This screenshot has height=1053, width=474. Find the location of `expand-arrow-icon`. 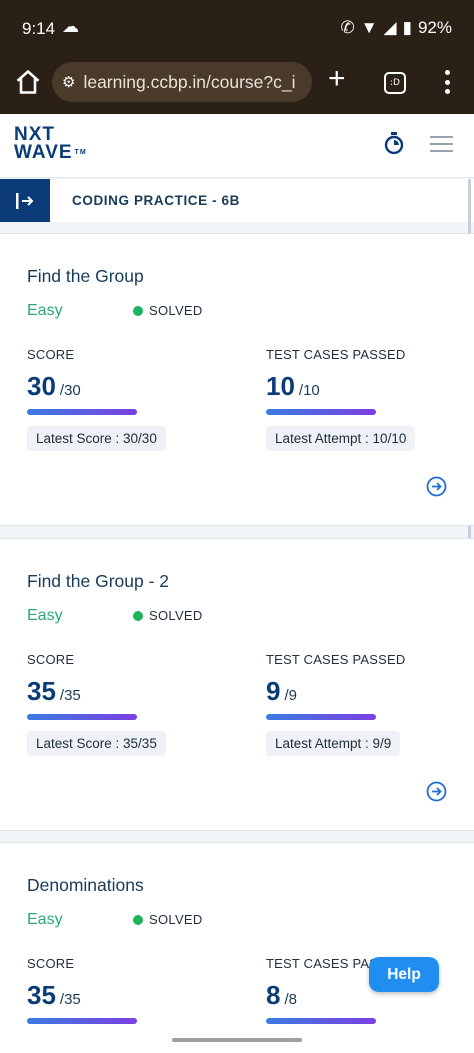

expand-arrow-icon is located at coordinates (25, 200).